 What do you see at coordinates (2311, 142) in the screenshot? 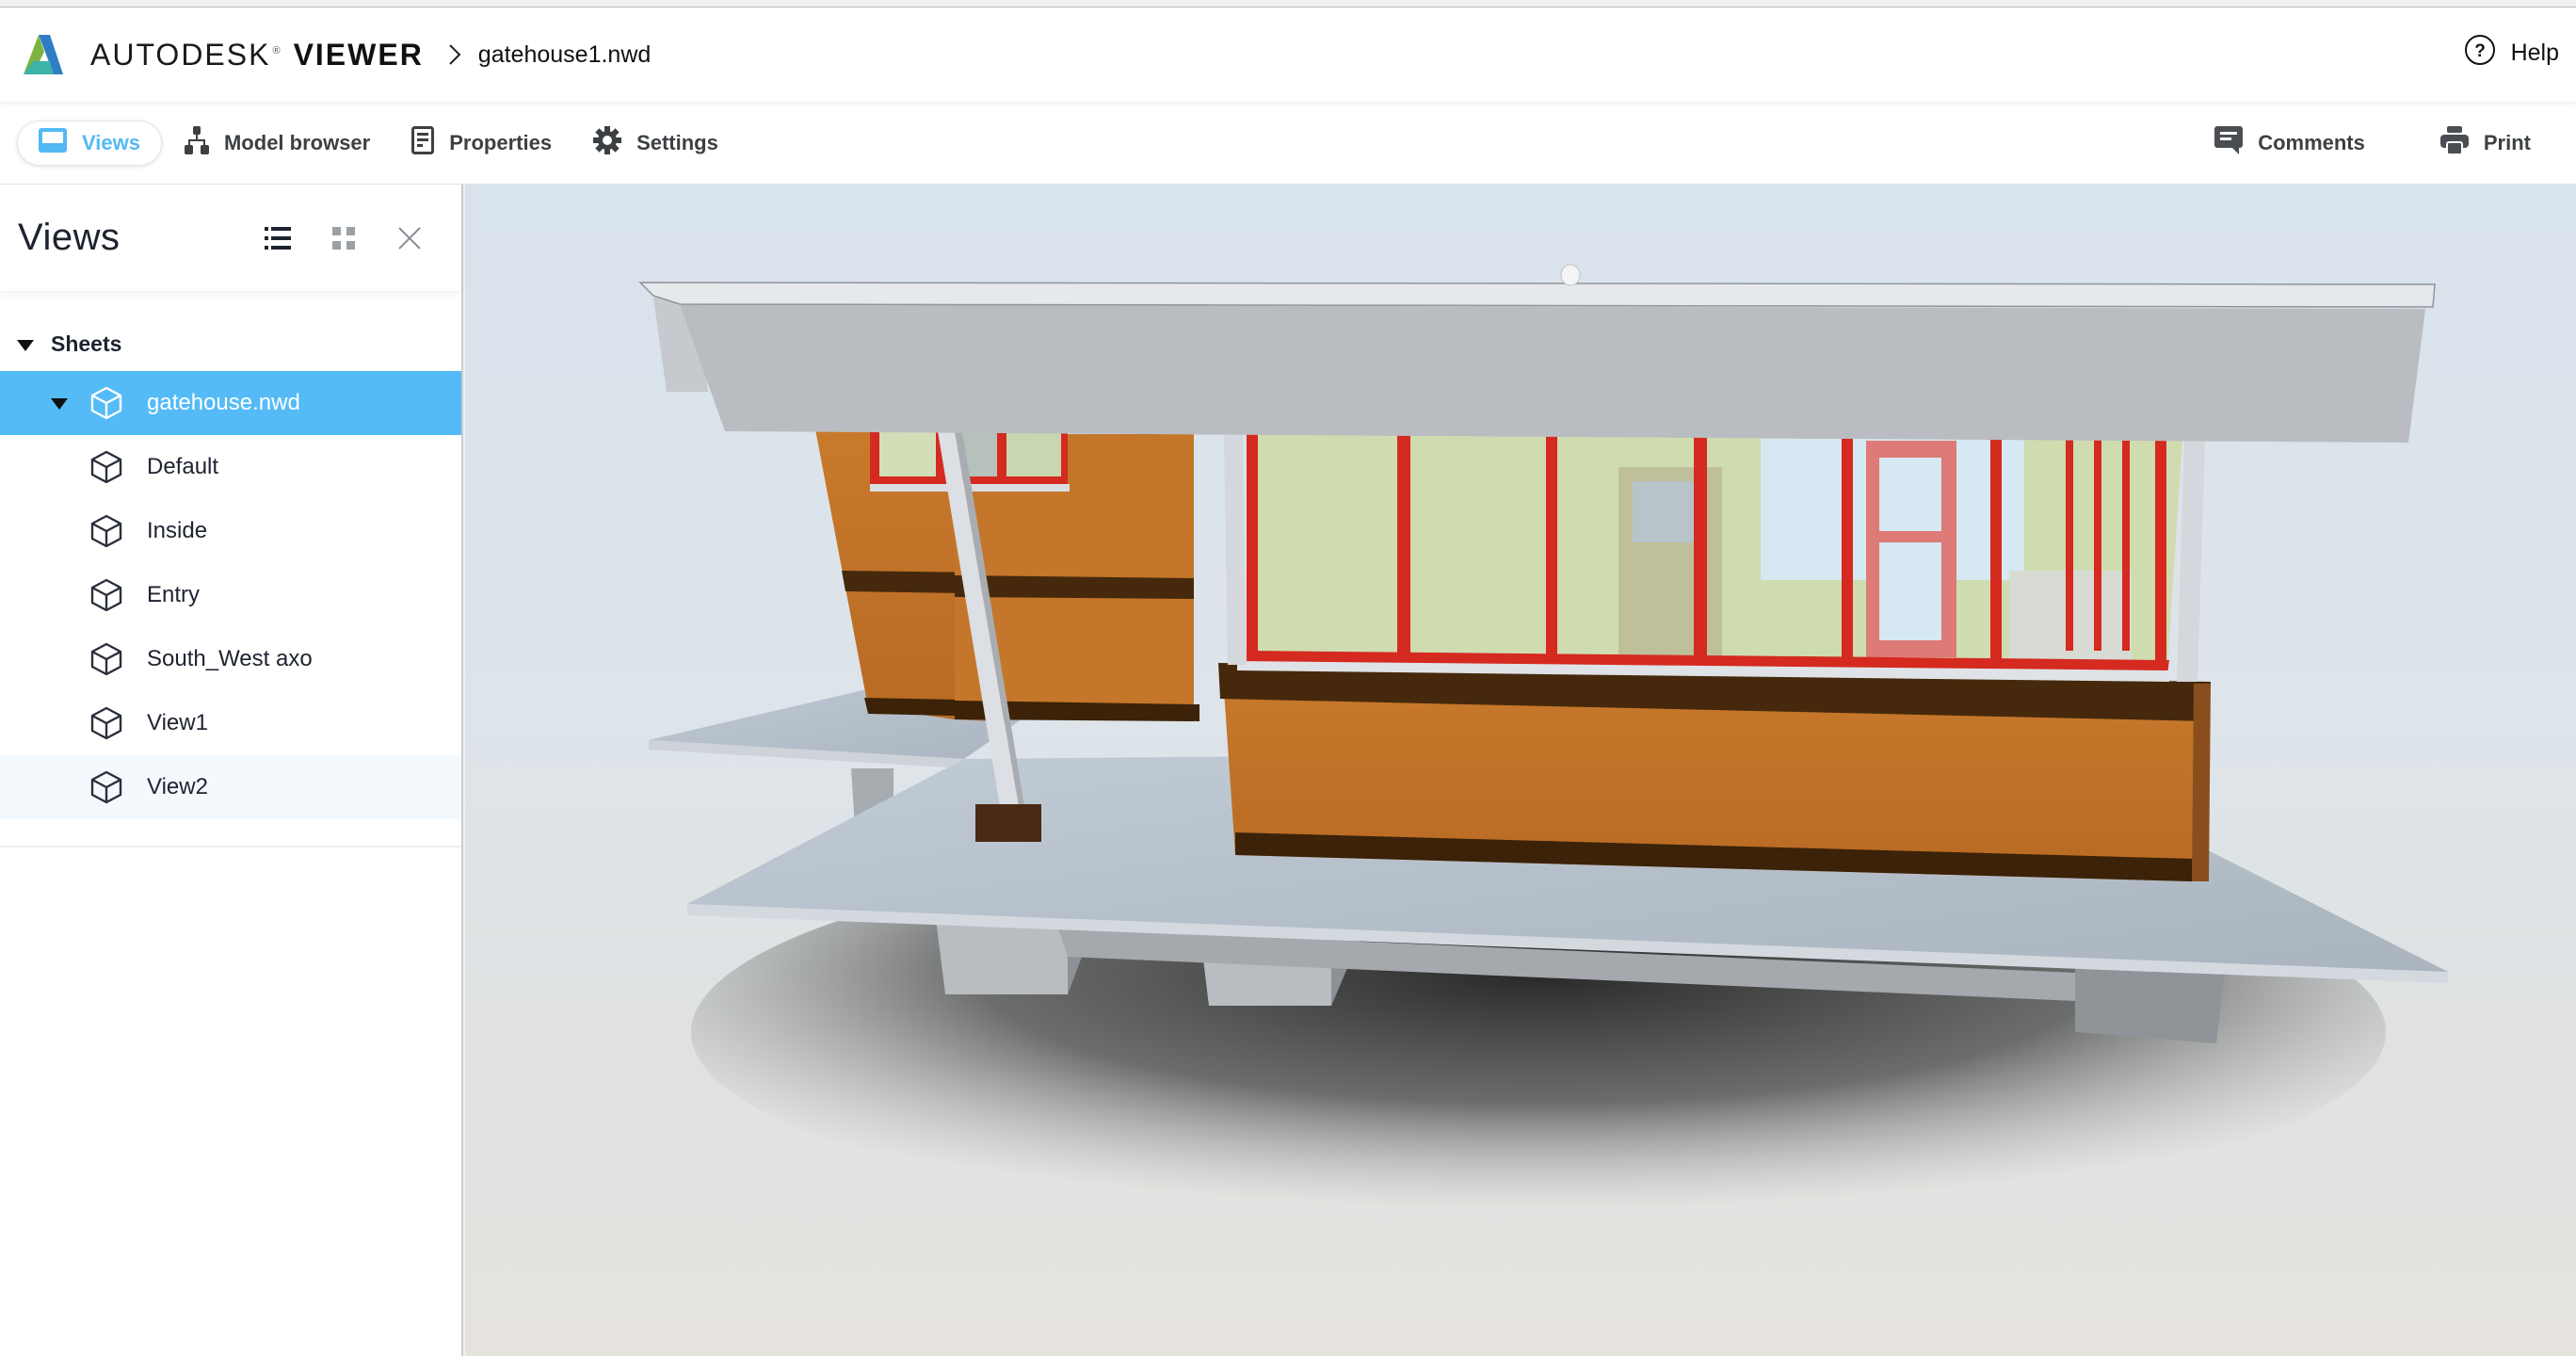
I see `comments-label: Comments` at bounding box center [2311, 142].